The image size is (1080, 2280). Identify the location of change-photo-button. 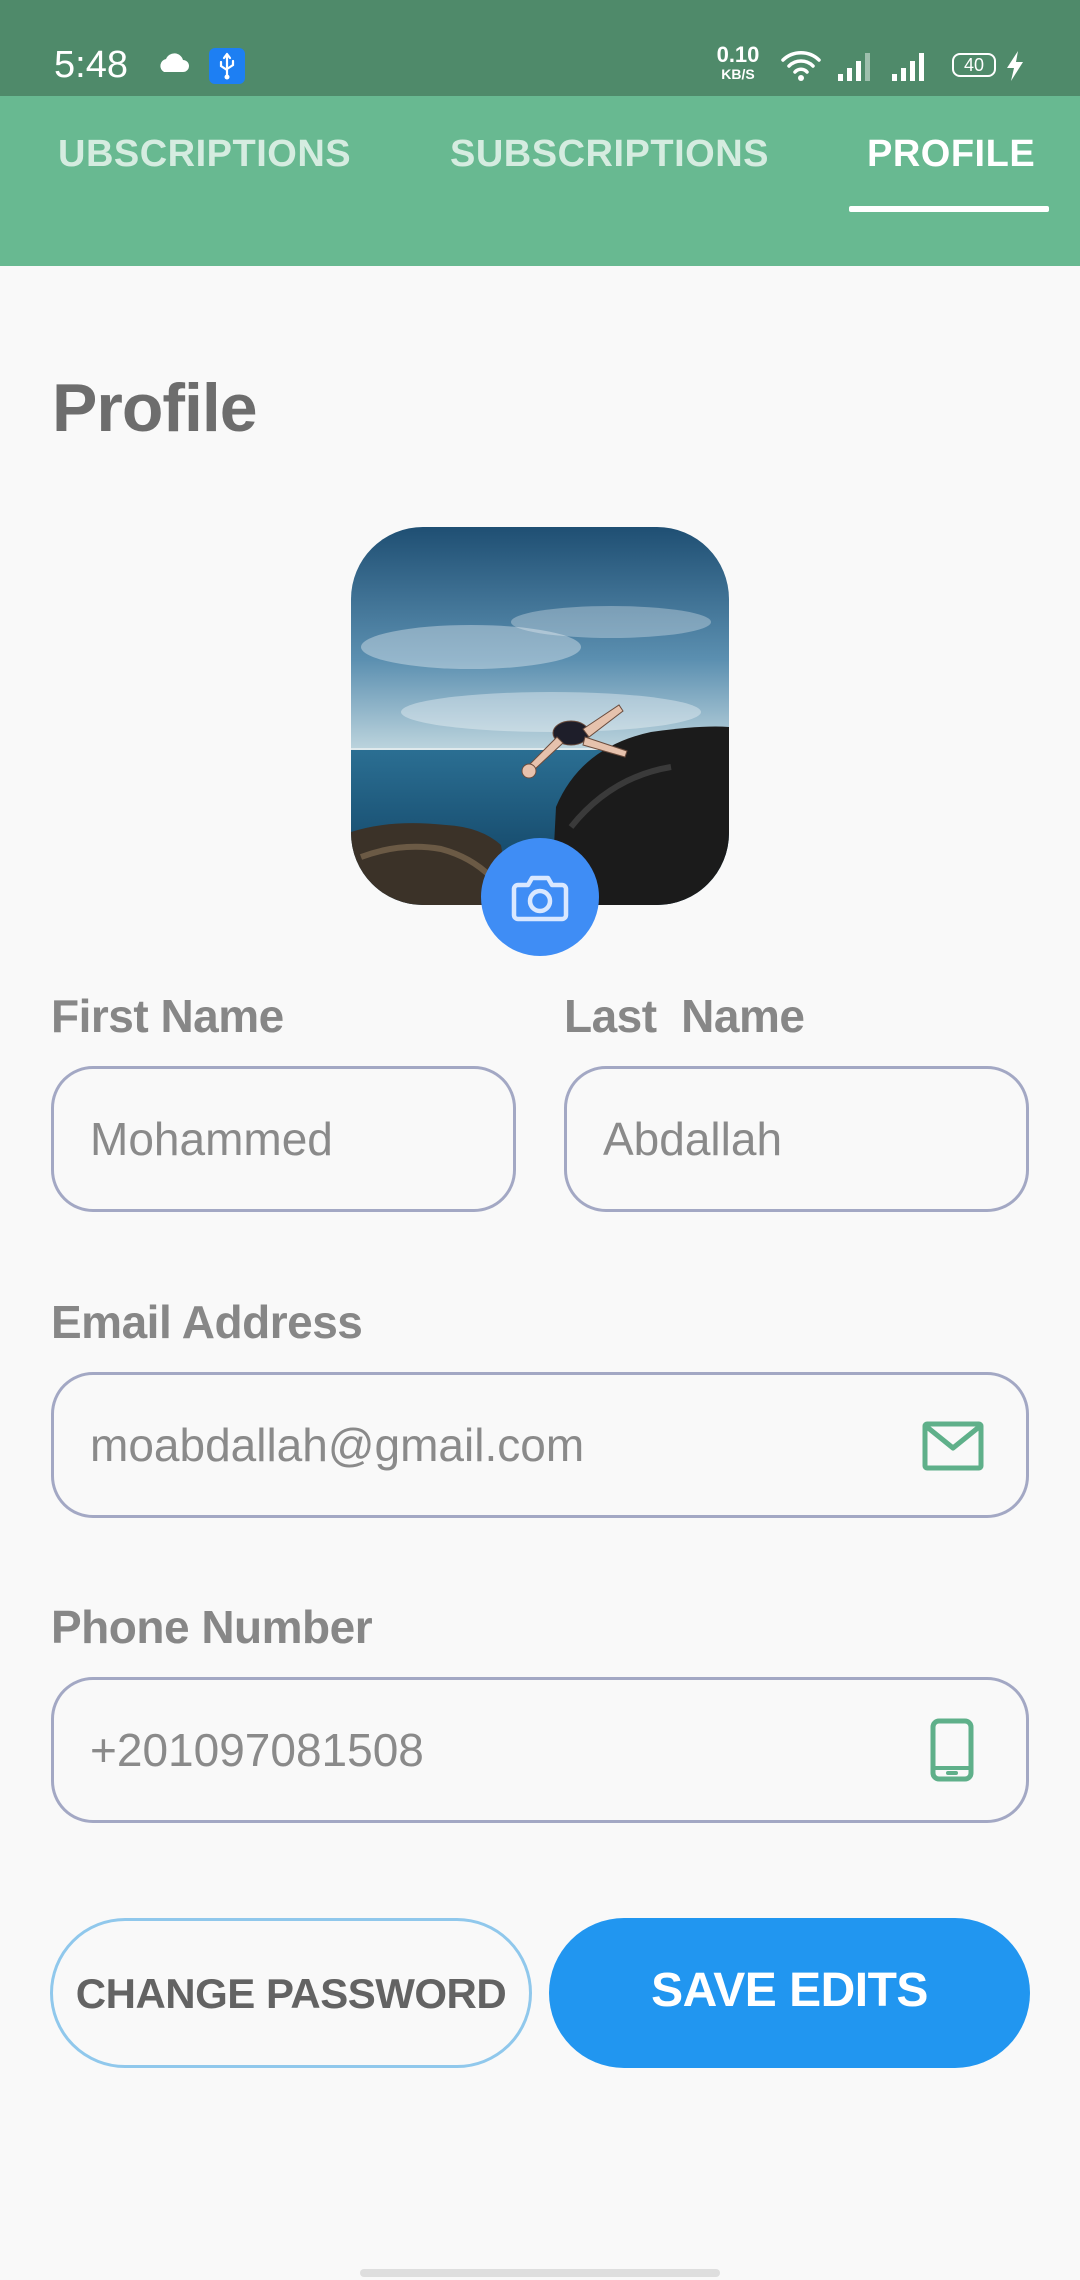
(540, 897).